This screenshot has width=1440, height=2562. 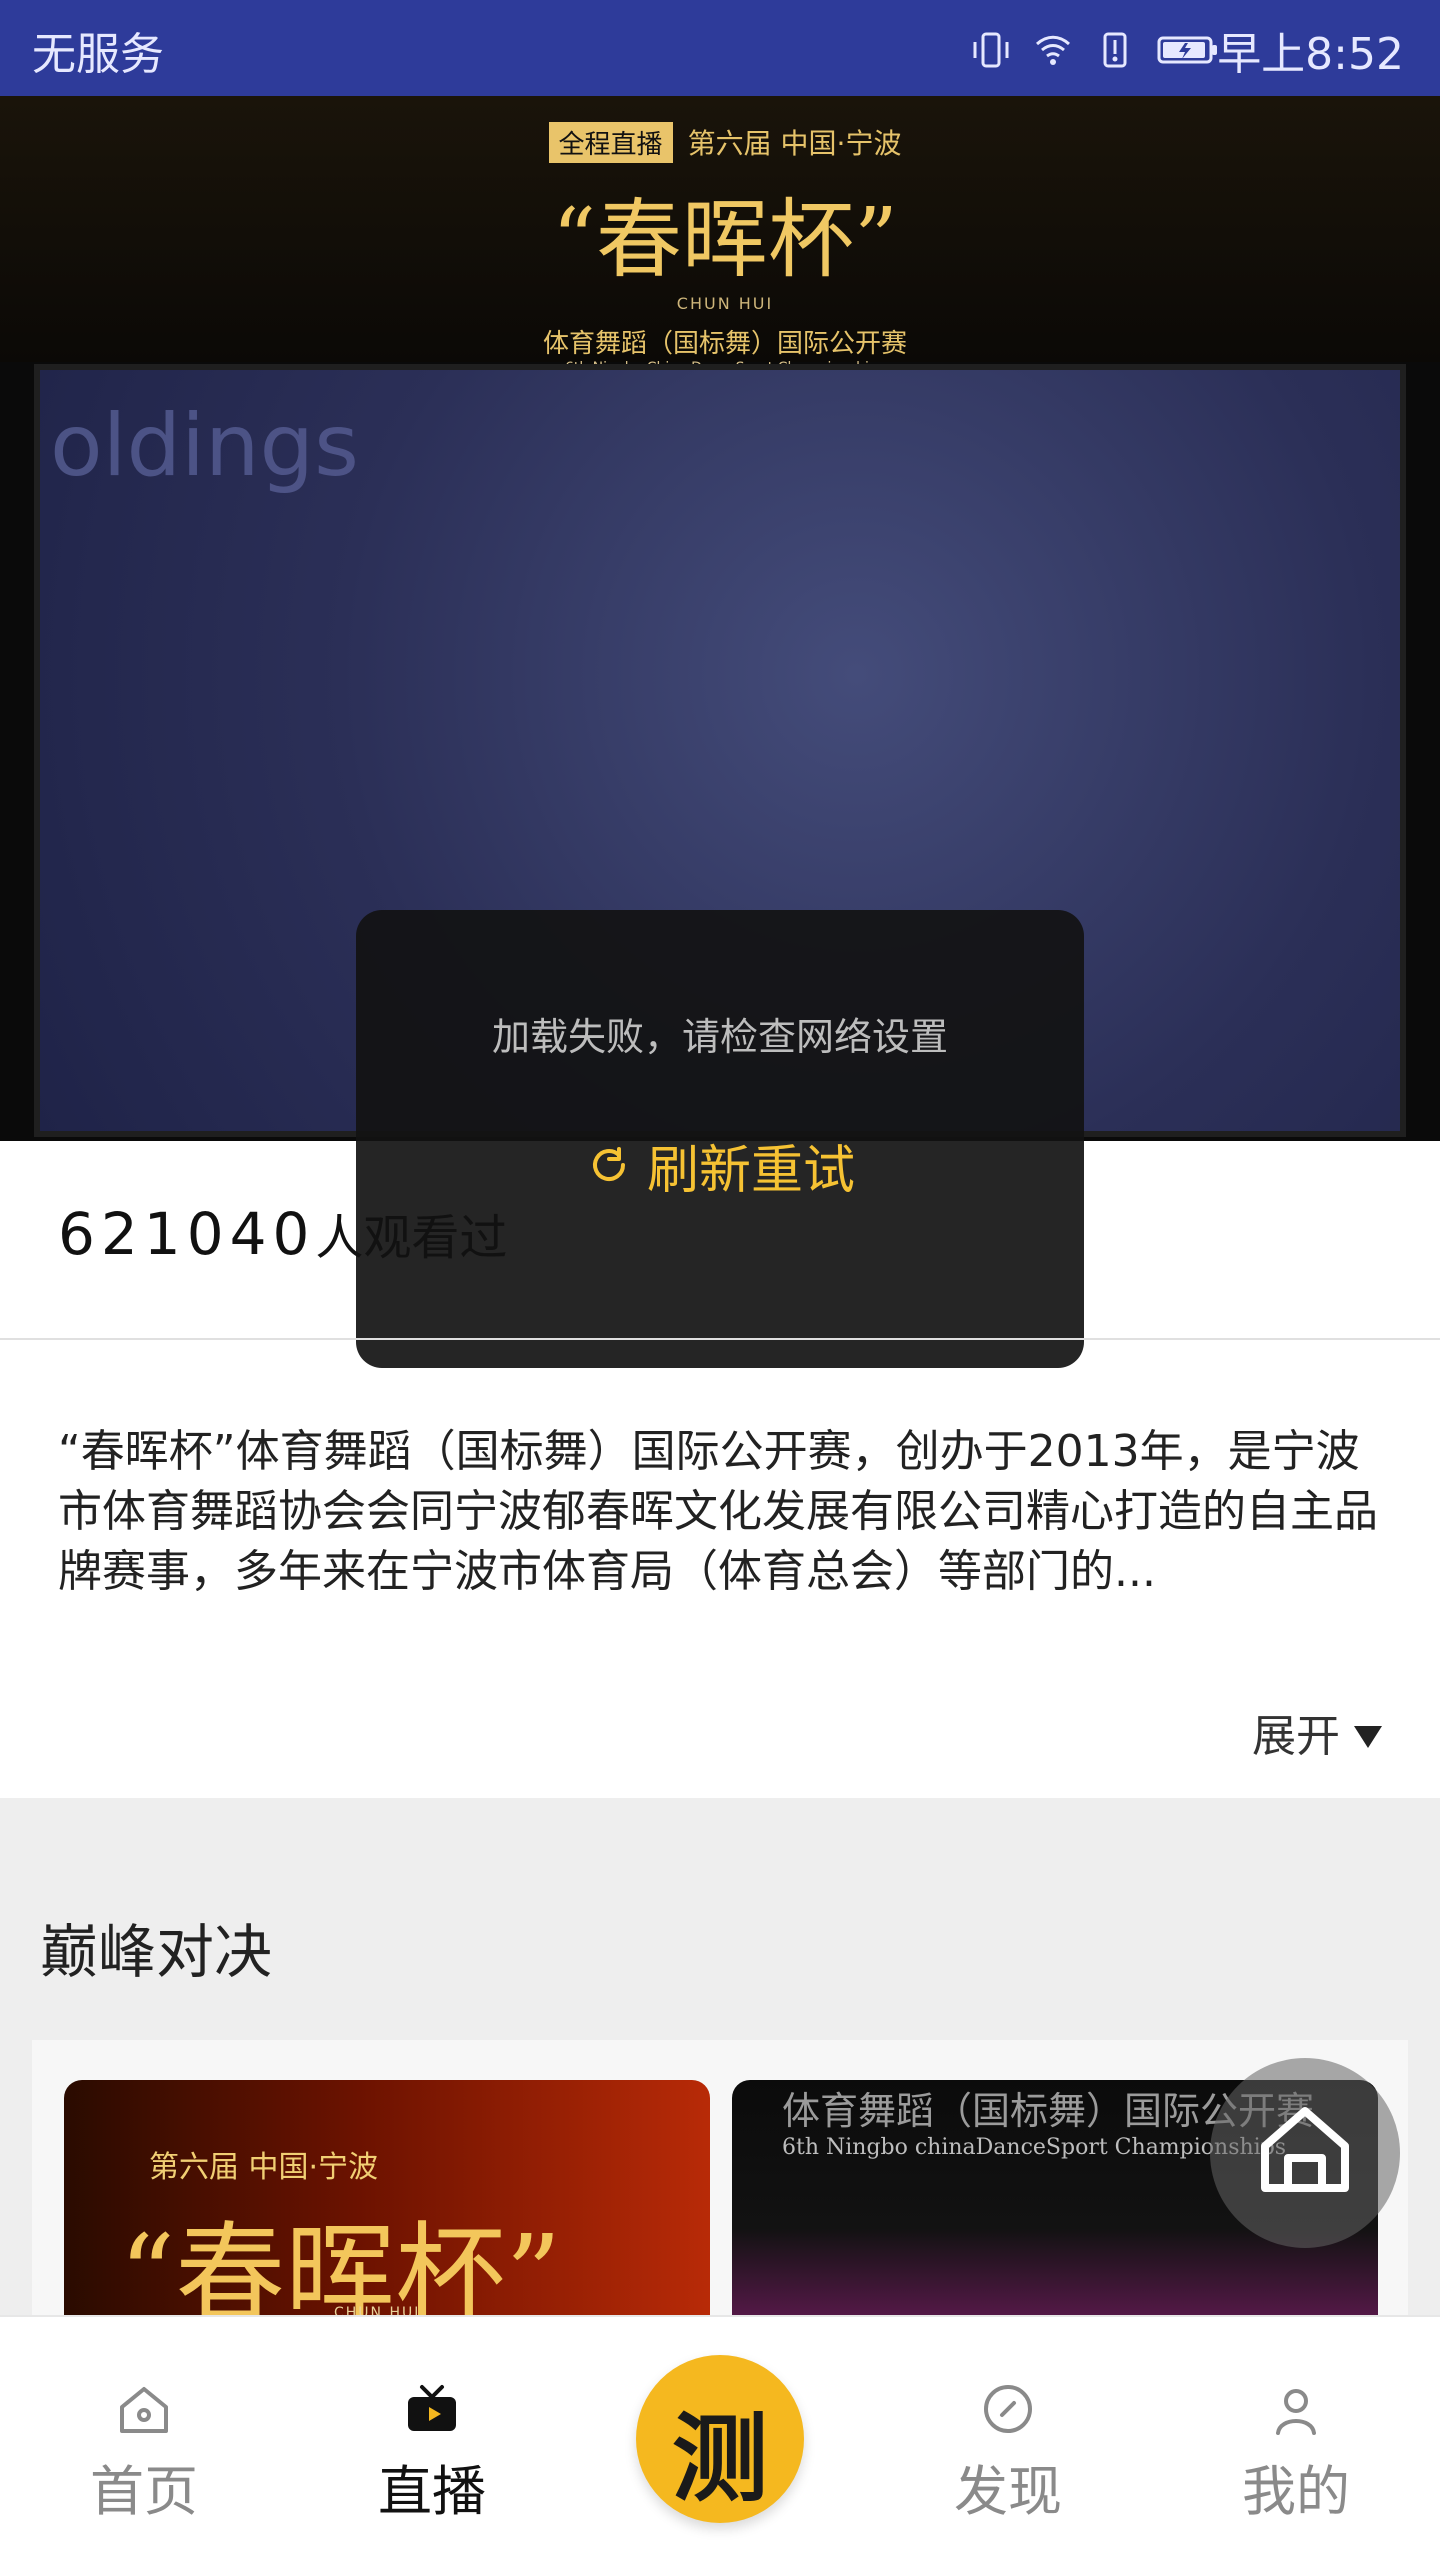 I want to click on expand-description-button: 展开, so click(x=1317, y=1732).